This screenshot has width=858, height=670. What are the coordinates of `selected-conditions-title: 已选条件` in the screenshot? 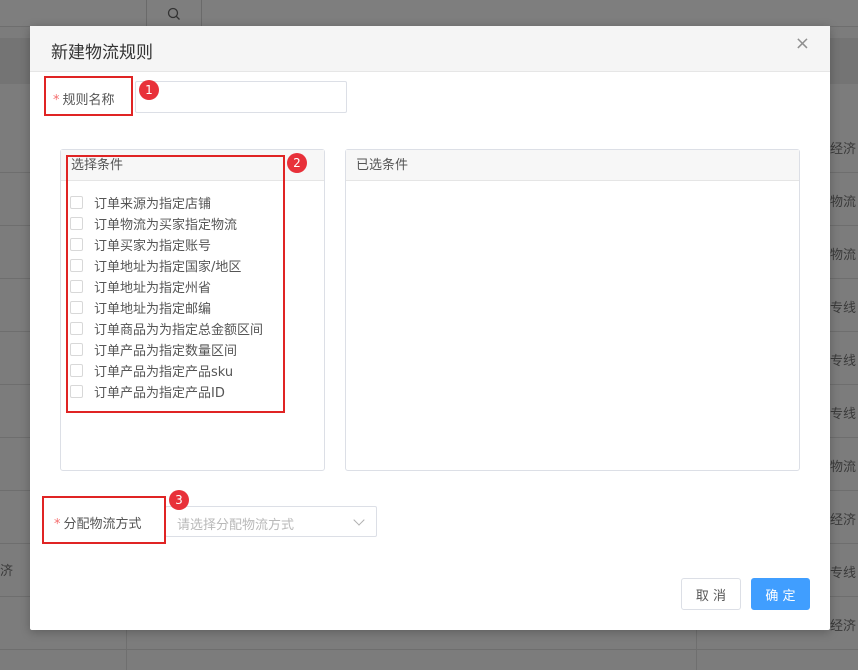 It's located at (572, 165).